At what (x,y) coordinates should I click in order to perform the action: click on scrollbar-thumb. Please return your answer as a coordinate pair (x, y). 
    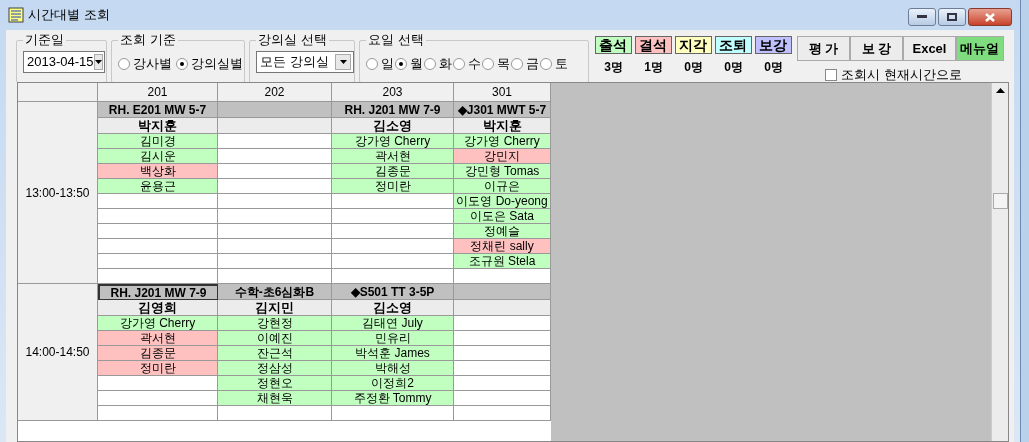
    Looking at the image, I should click on (1000, 201).